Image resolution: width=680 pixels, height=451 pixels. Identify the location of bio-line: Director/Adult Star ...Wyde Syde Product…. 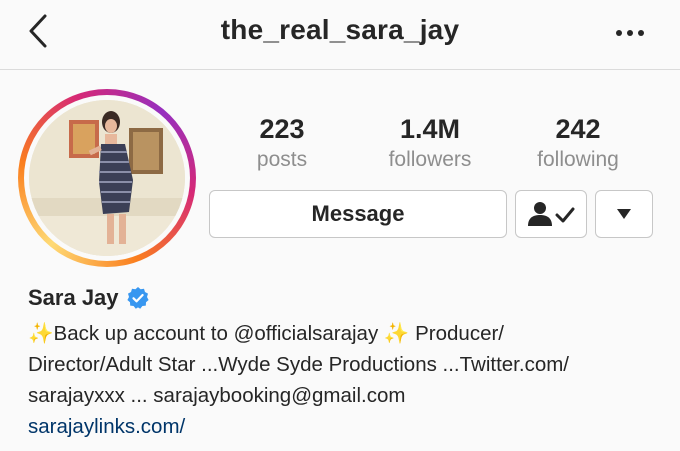
(298, 364).